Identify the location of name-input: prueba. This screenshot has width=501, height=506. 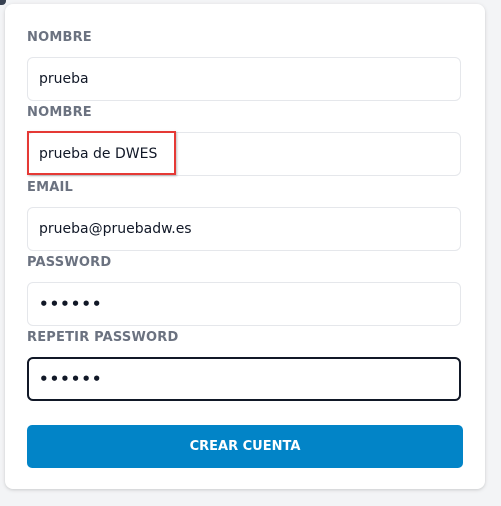
(244, 79).